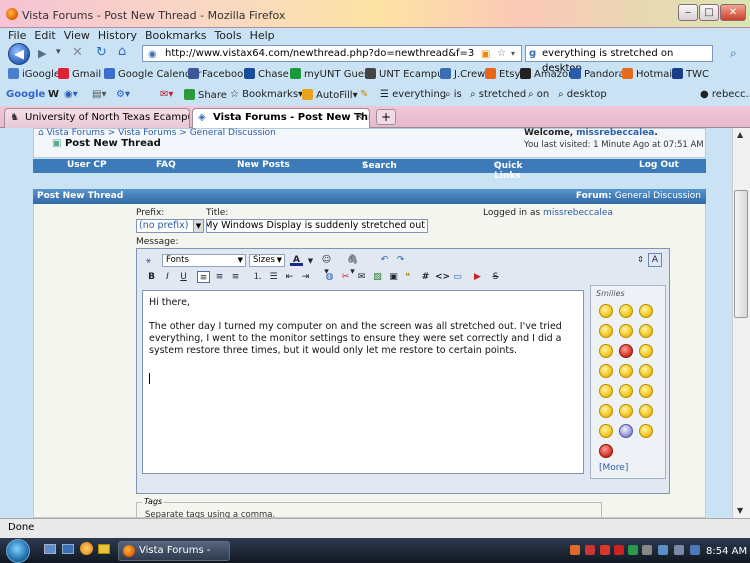 Image resolution: width=750 pixels, height=563 pixels. What do you see at coordinates (117, 35) in the screenshot?
I see `menu-history: History` at bounding box center [117, 35].